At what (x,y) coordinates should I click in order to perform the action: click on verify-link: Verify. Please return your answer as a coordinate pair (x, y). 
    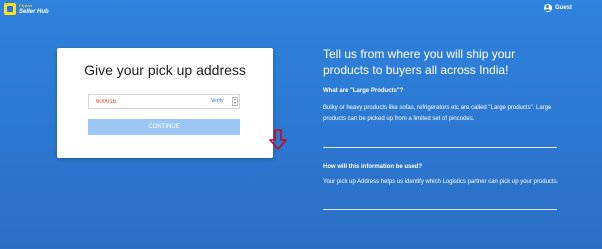
    Looking at the image, I should click on (217, 101).